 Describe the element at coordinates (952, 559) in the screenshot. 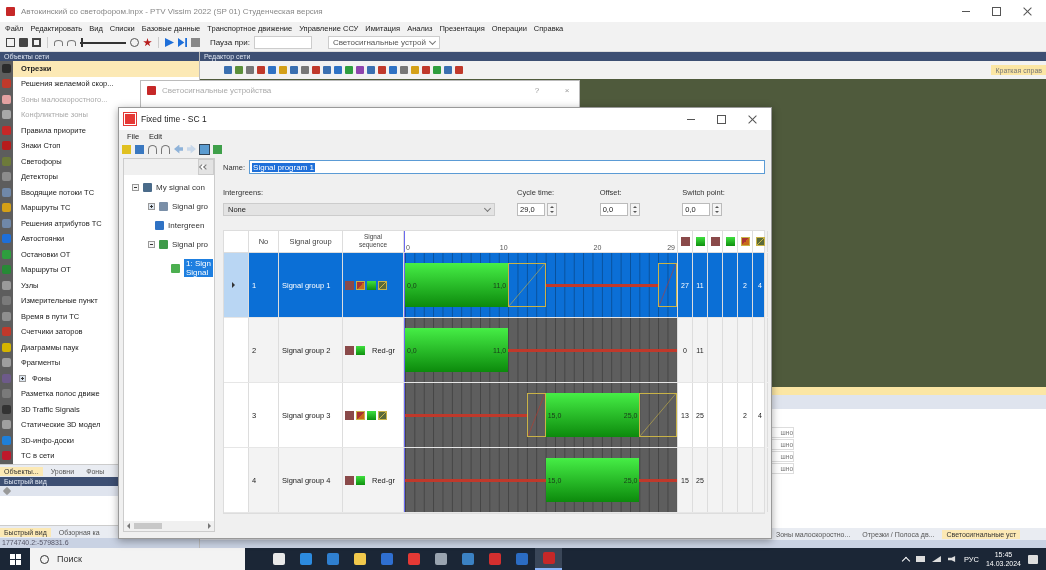

I see `speaker-icon` at that location.